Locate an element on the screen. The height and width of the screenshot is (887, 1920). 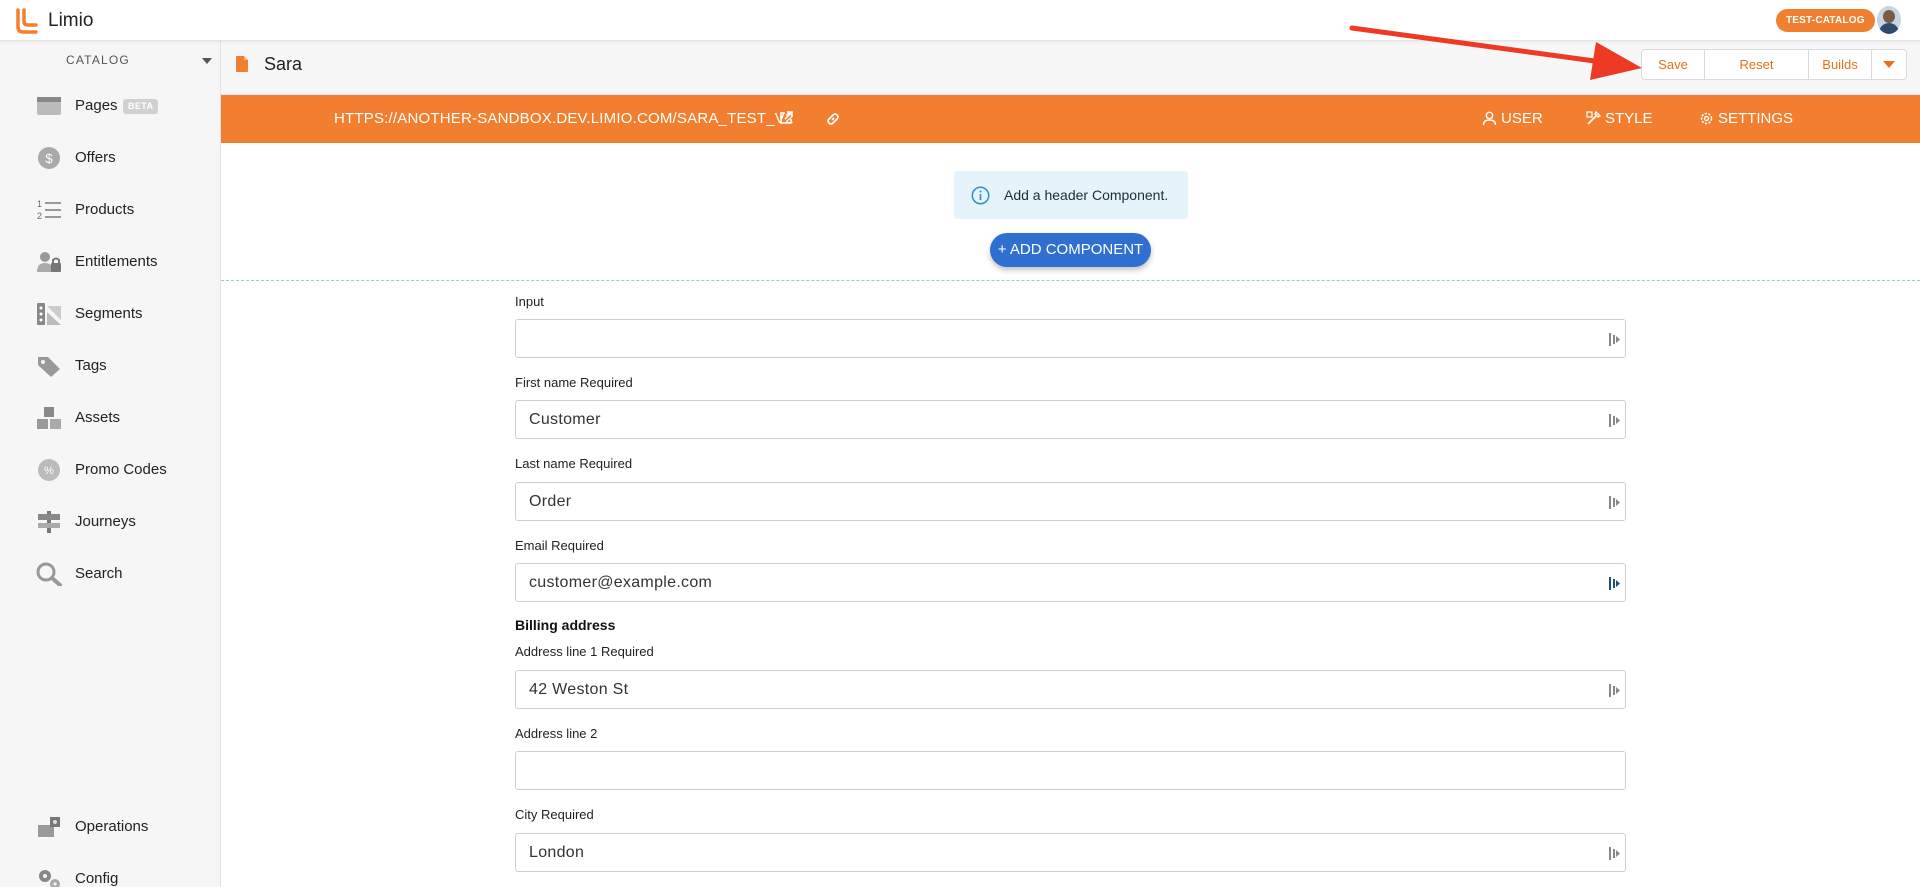
catalog-badge: TEST-CATALOG is located at coordinates (1825, 20).